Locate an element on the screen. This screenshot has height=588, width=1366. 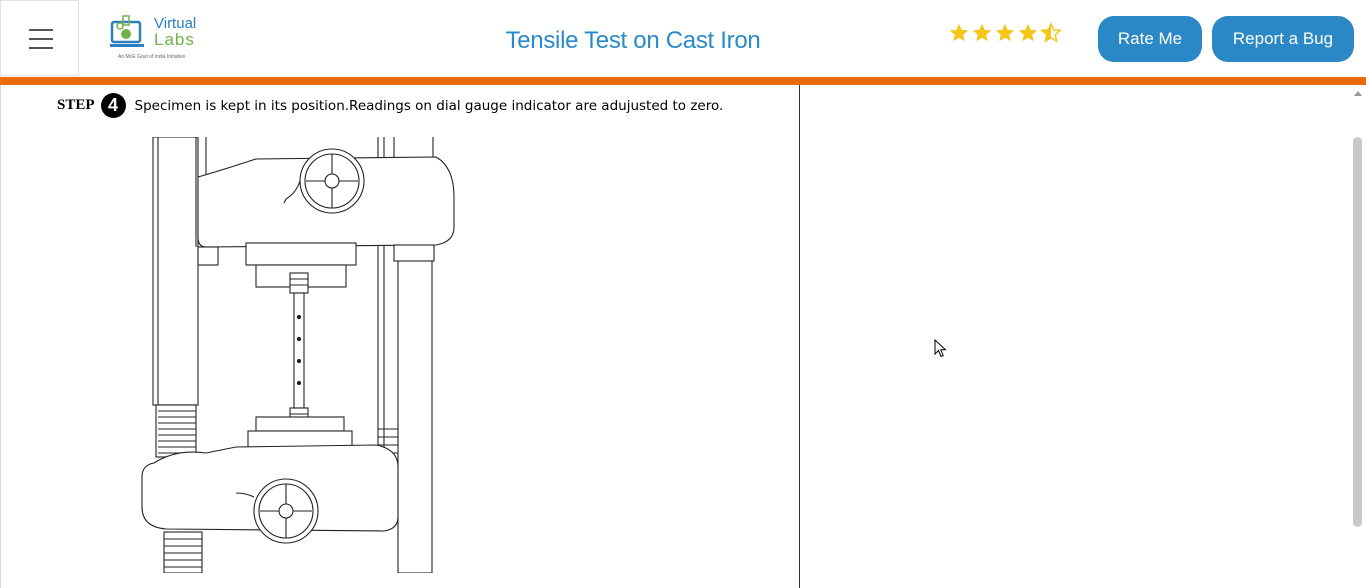
scroll-thumb is located at coordinates (1357, 332).